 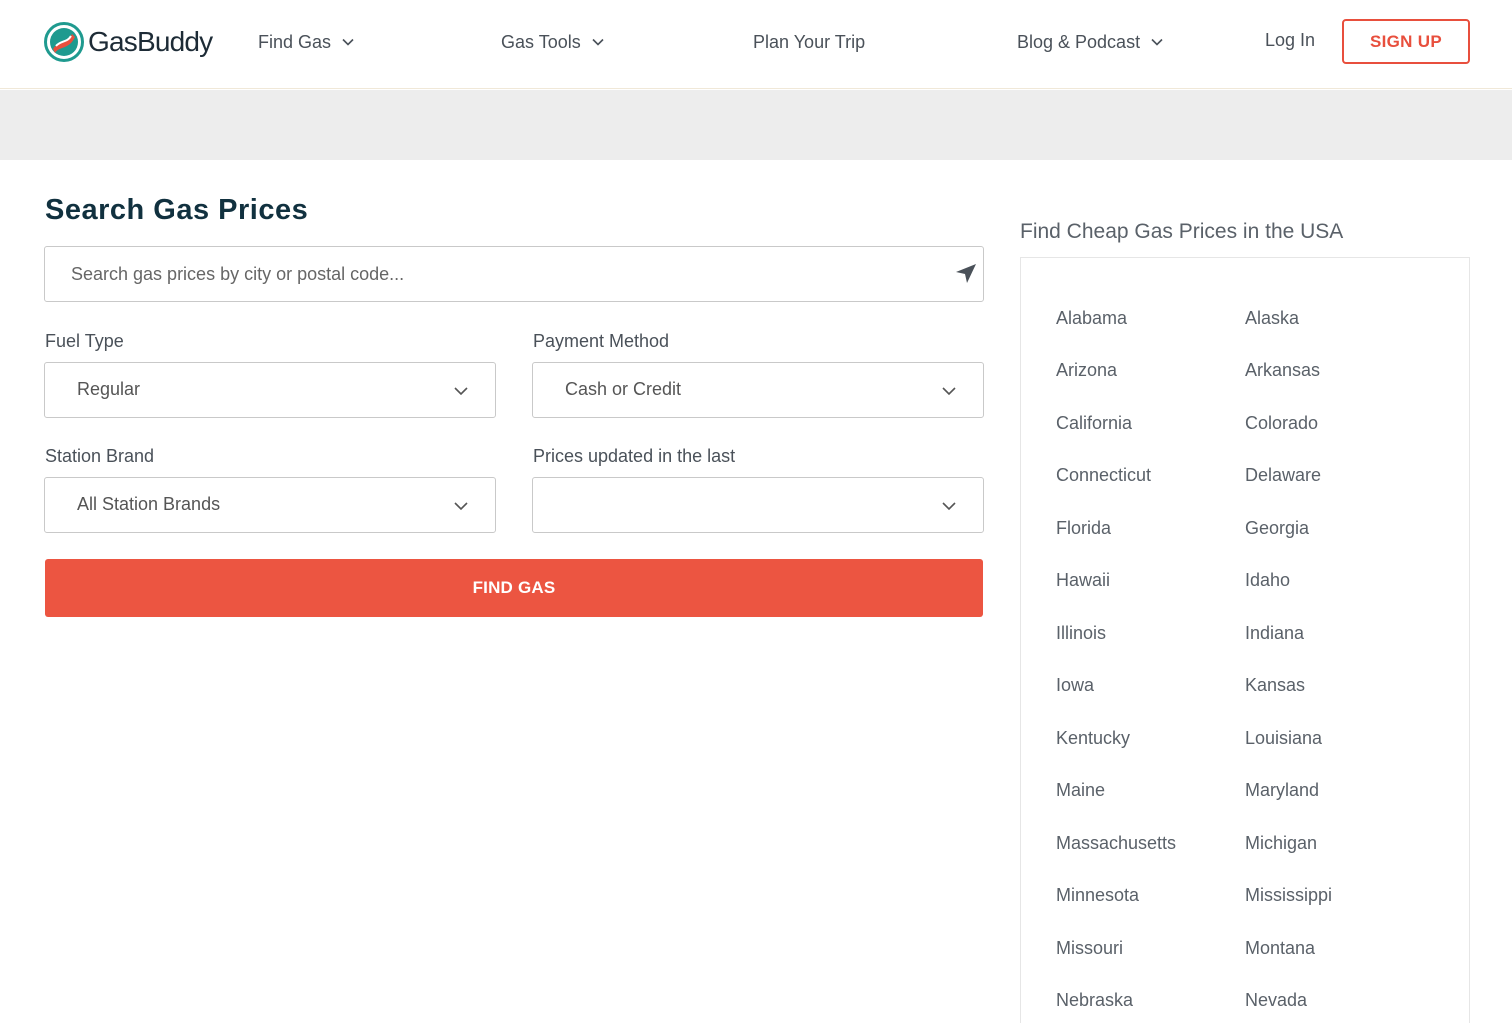 What do you see at coordinates (1103, 475) in the screenshot?
I see `state-link: Connecticut` at bounding box center [1103, 475].